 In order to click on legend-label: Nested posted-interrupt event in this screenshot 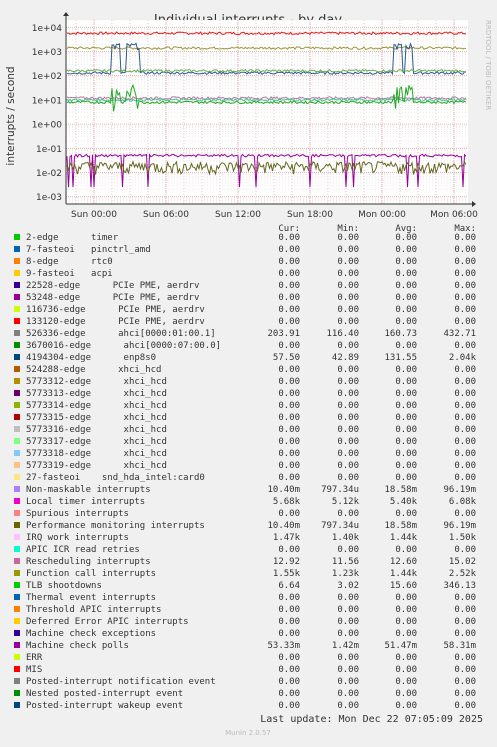, I will do `click(104, 694)`.